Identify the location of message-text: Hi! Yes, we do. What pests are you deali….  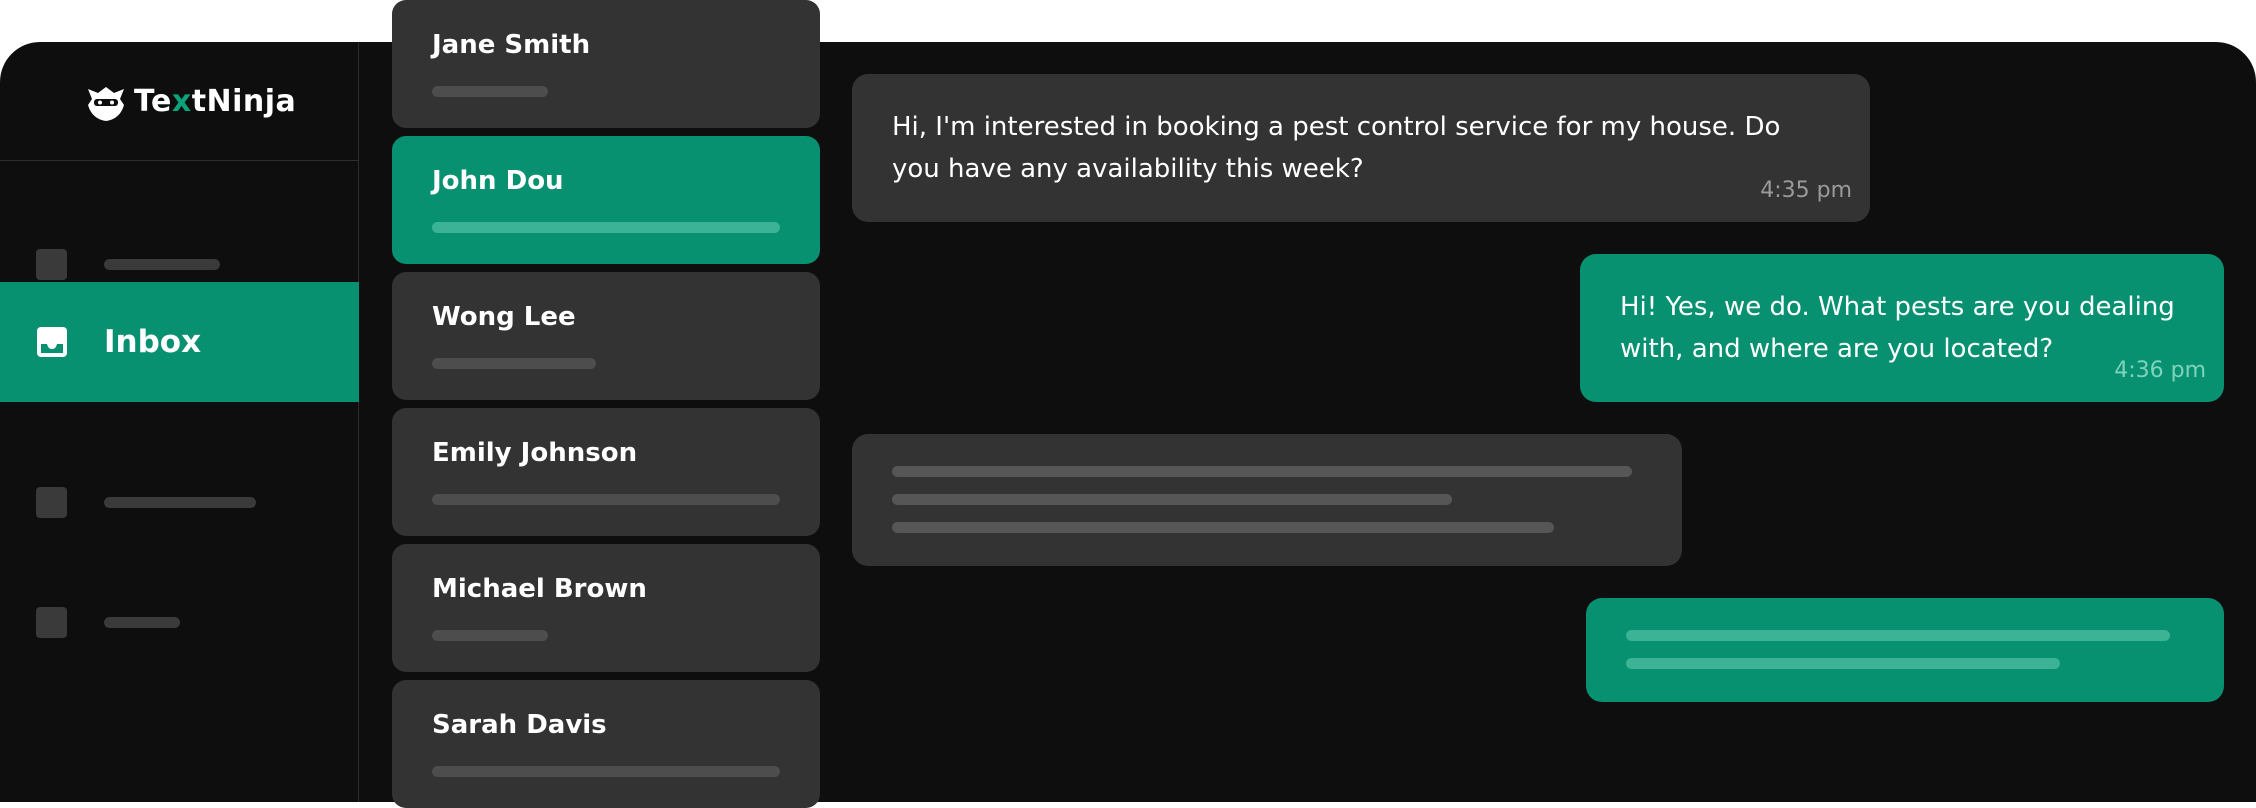
(1897, 328).